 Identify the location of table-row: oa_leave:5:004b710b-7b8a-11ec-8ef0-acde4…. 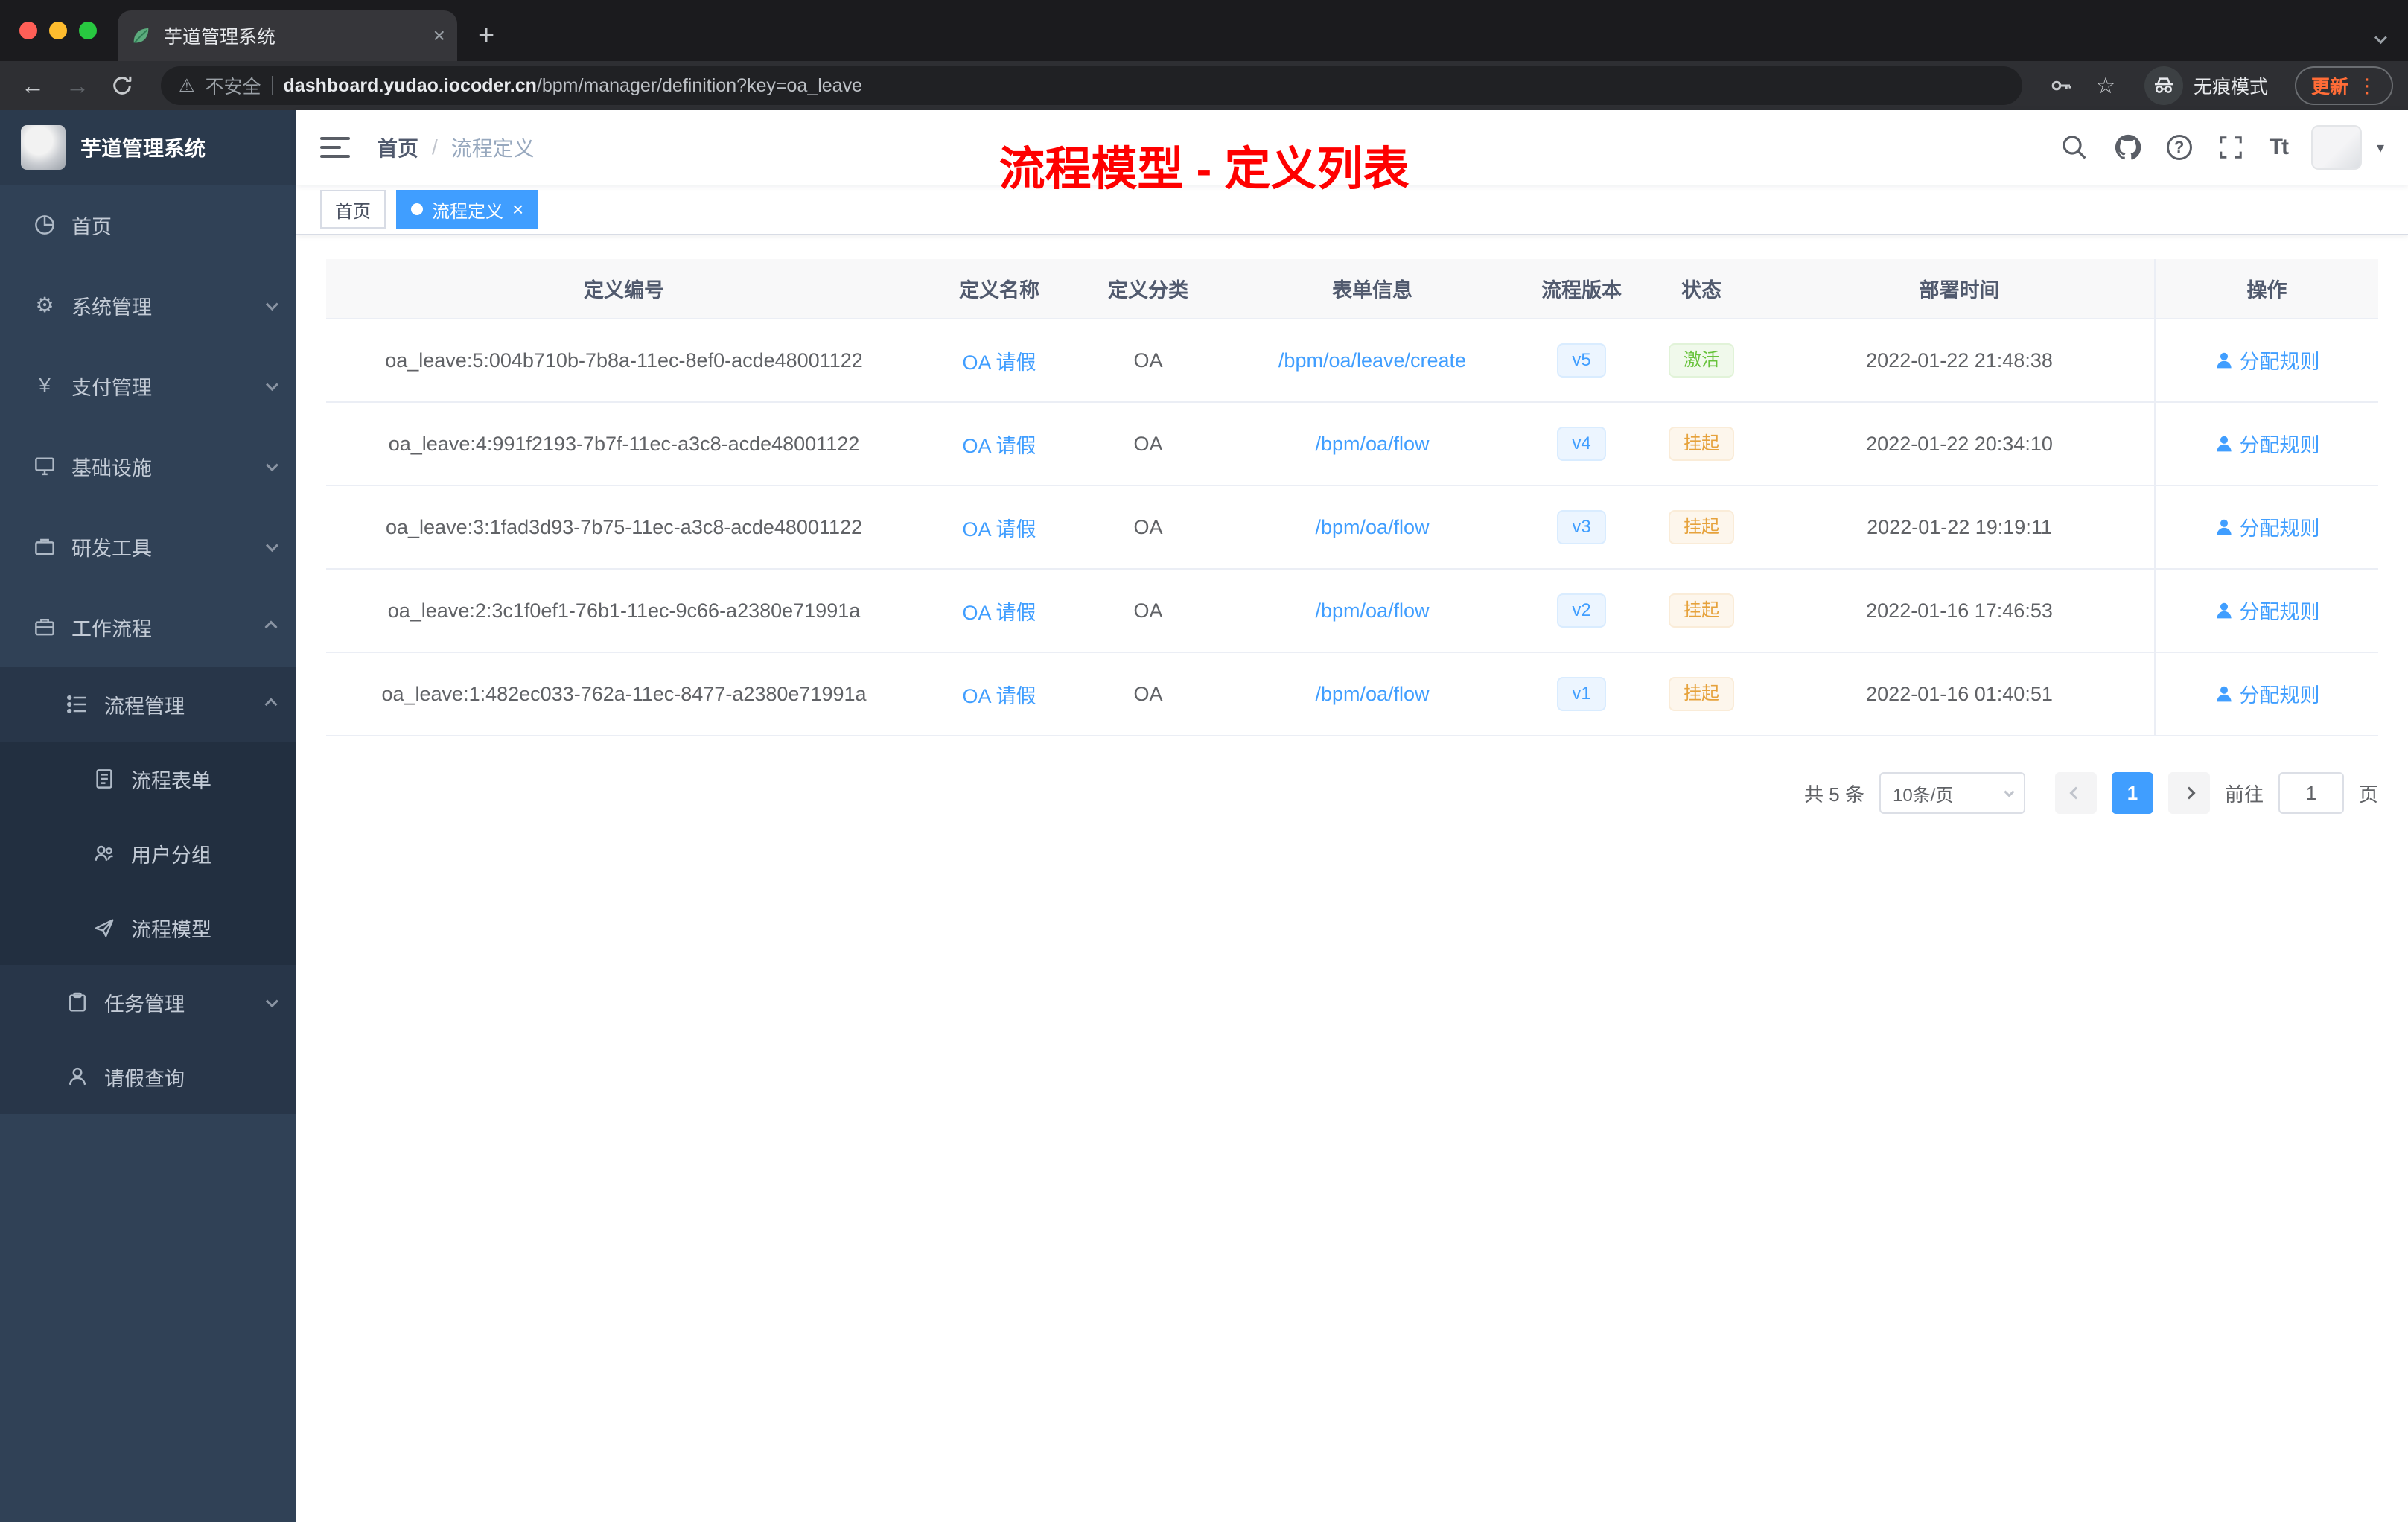
(1352, 361).